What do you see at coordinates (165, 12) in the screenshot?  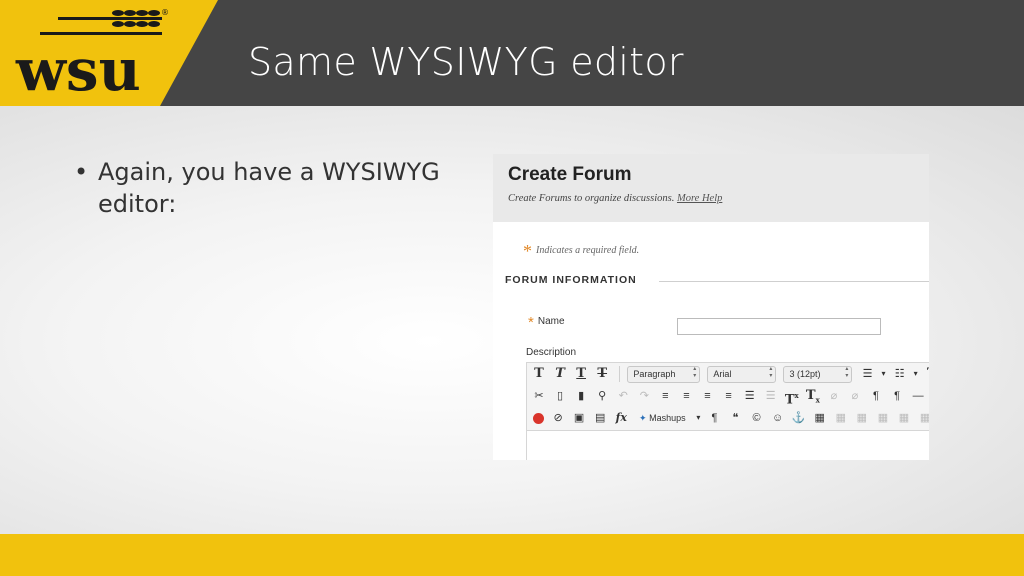 I see `registered-mark: ®` at bounding box center [165, 12].